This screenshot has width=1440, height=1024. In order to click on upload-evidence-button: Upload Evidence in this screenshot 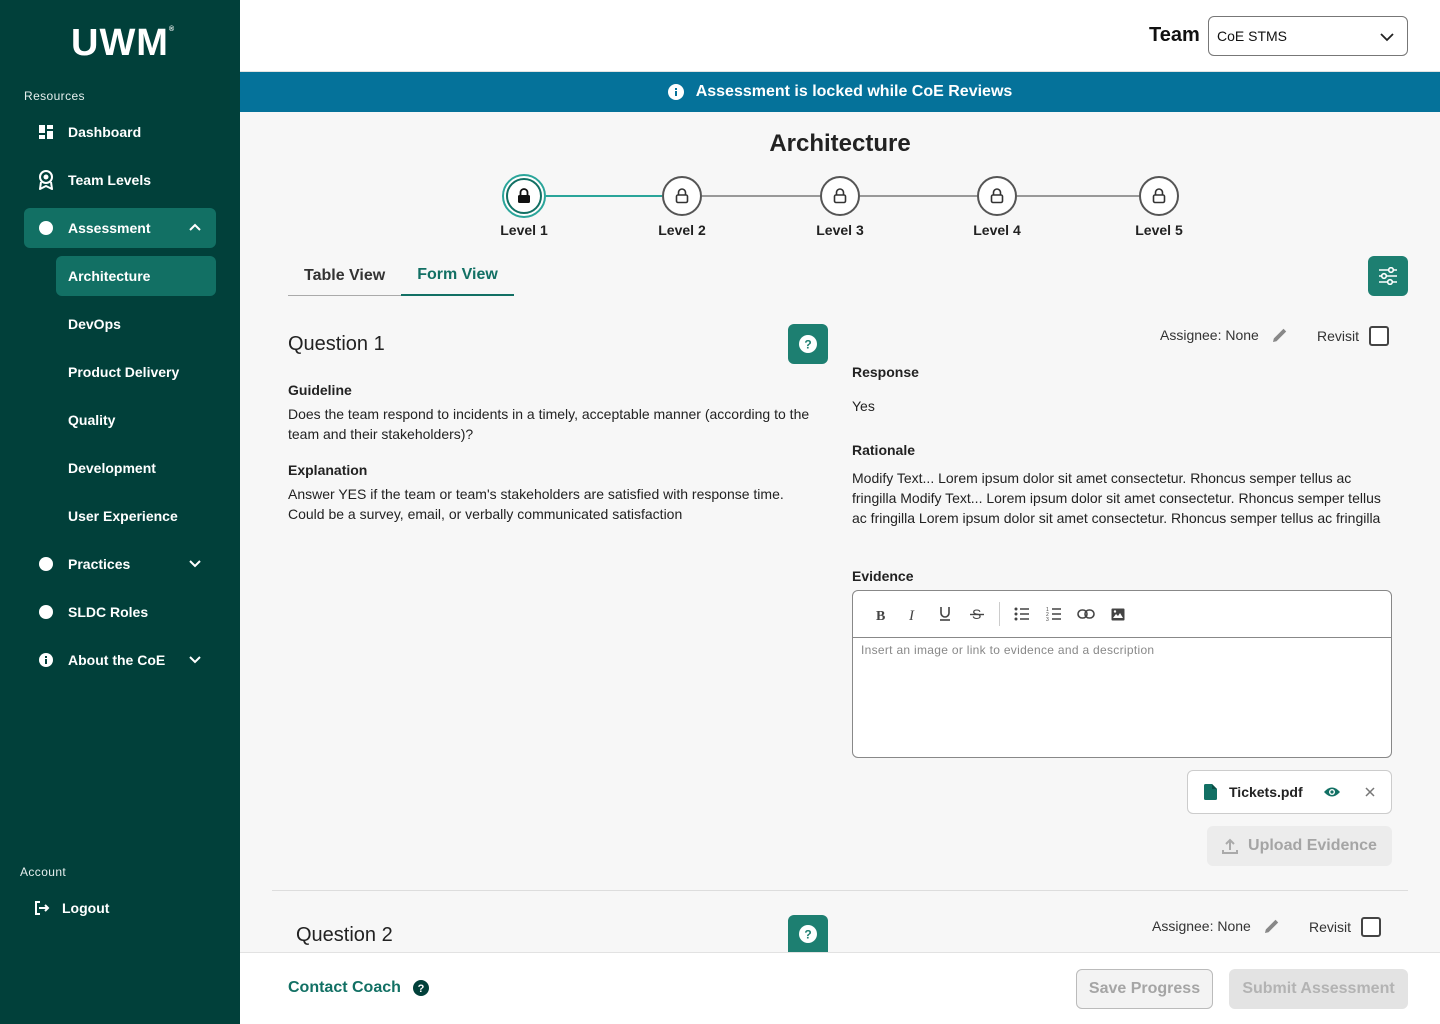, I will do `click(1299, 846)`.